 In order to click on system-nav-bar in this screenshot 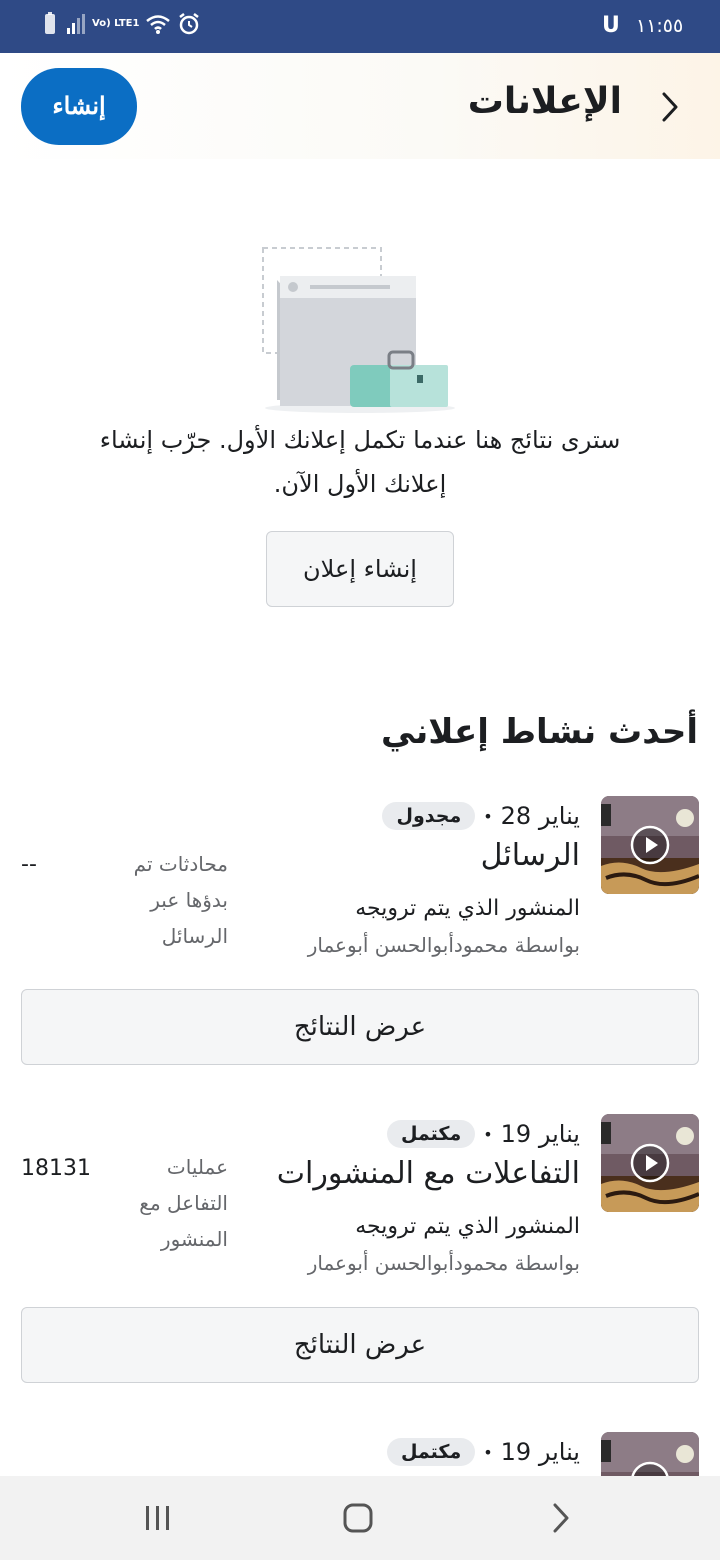, I will do `click(360, 1518)`.